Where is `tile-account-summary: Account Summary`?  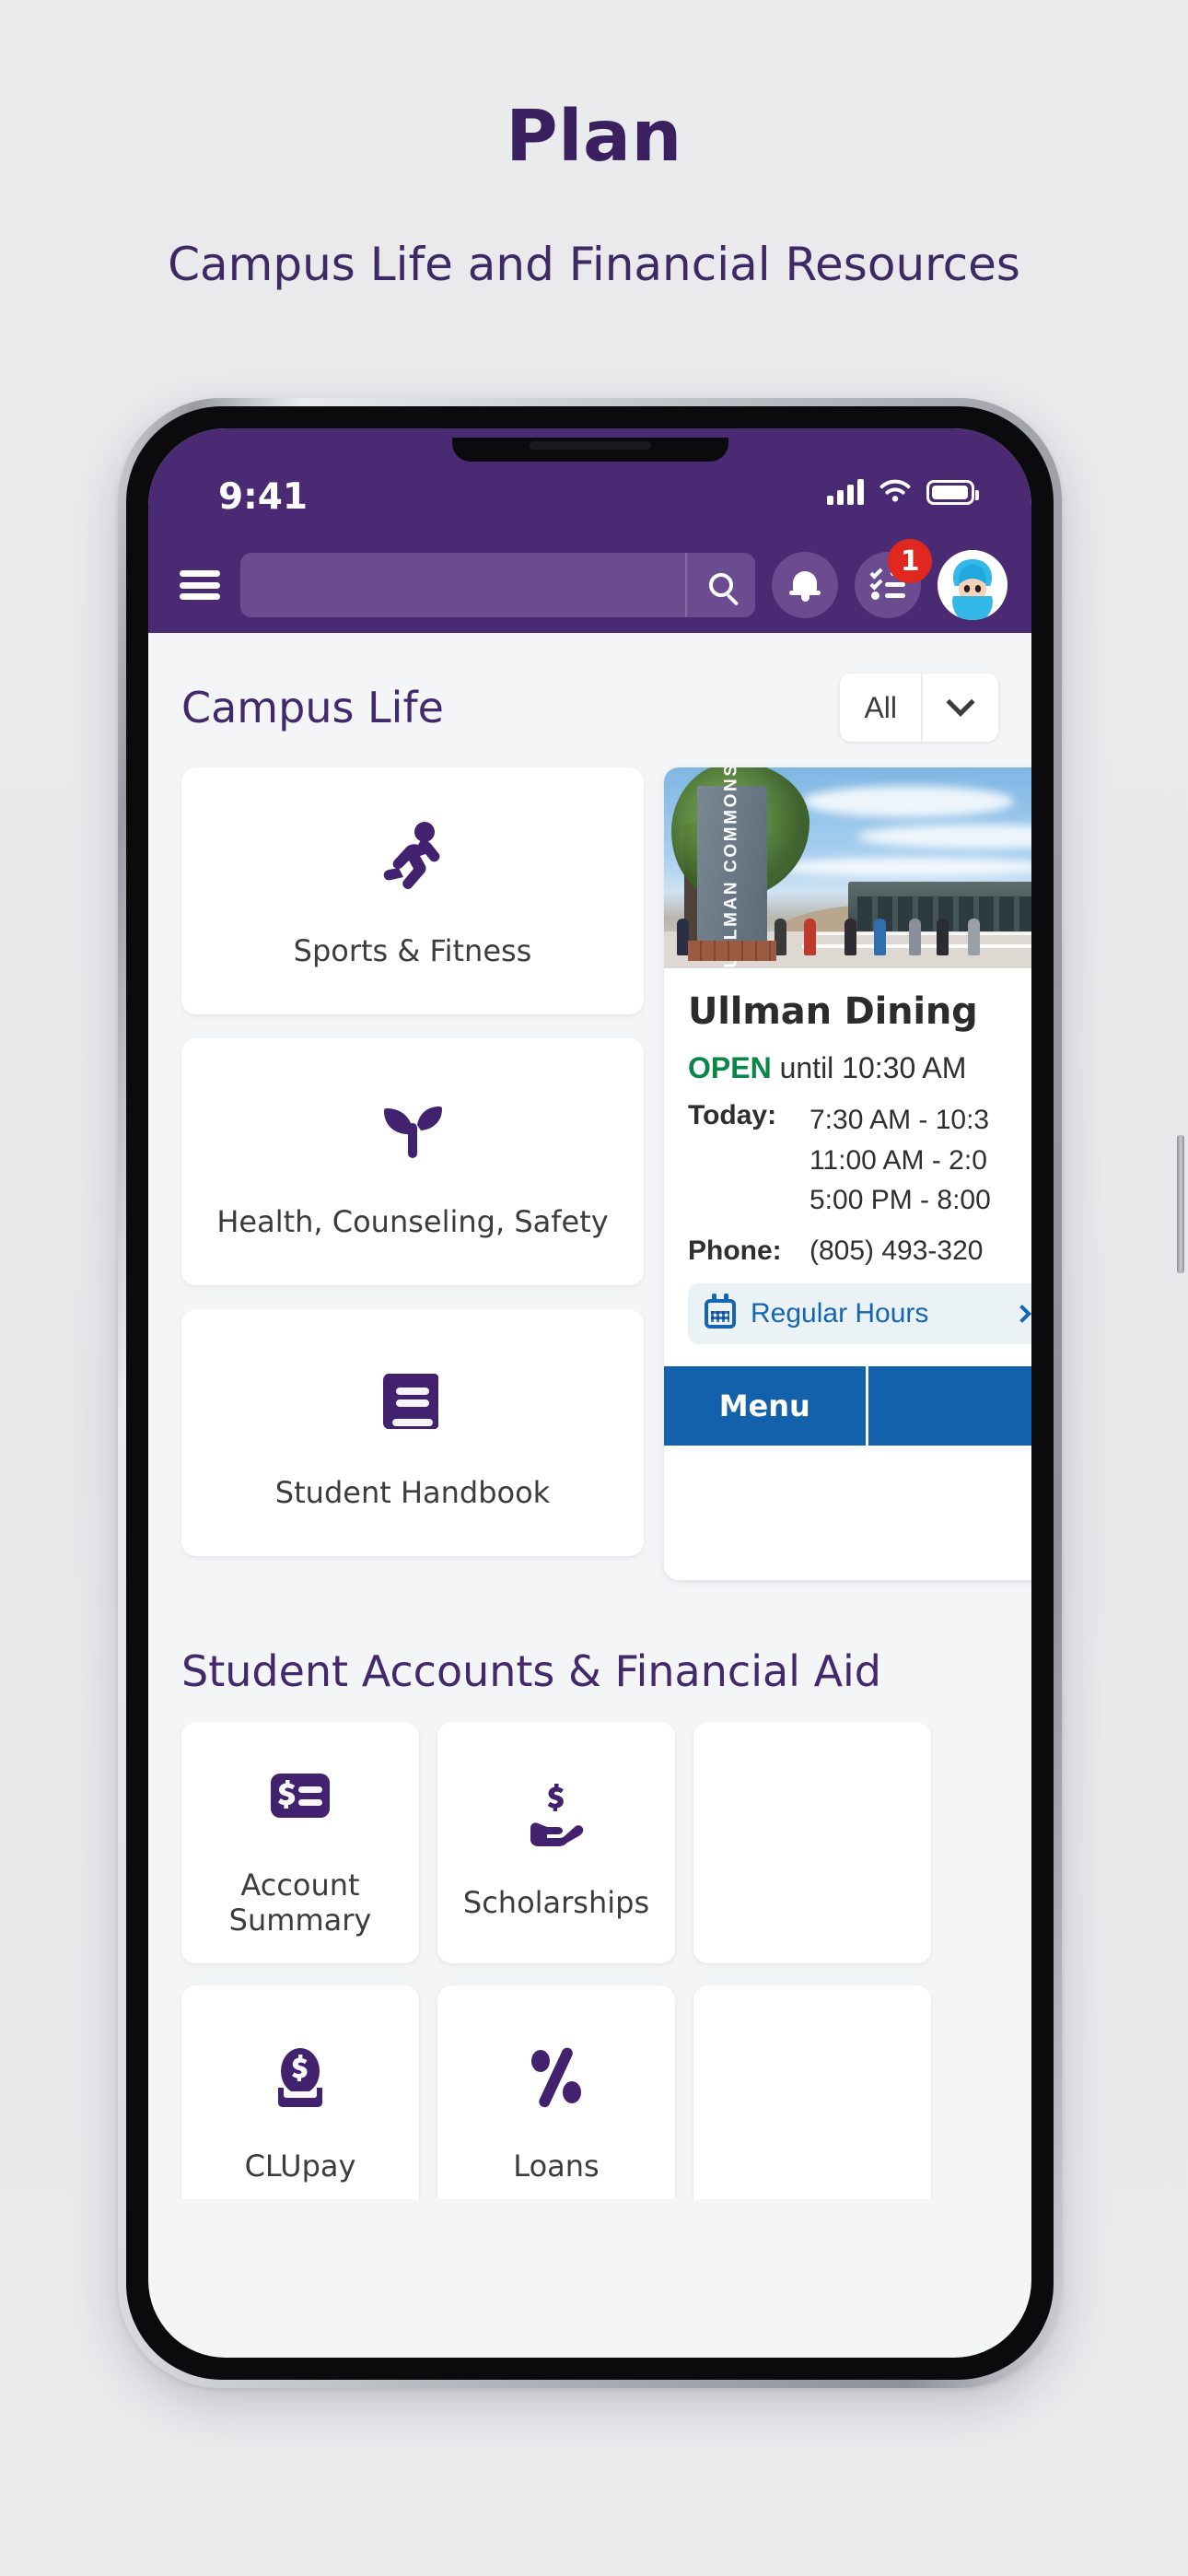 tile-account-summary: Account Summary is located at coordinates (300, 1842).